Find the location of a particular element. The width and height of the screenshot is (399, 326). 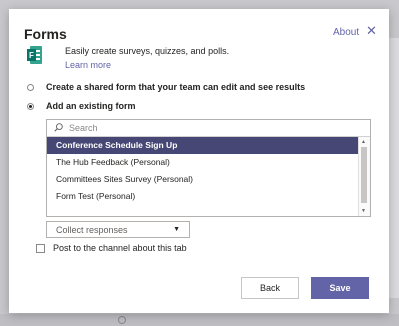

scroll-thumb is located at coordinates (364, 175).